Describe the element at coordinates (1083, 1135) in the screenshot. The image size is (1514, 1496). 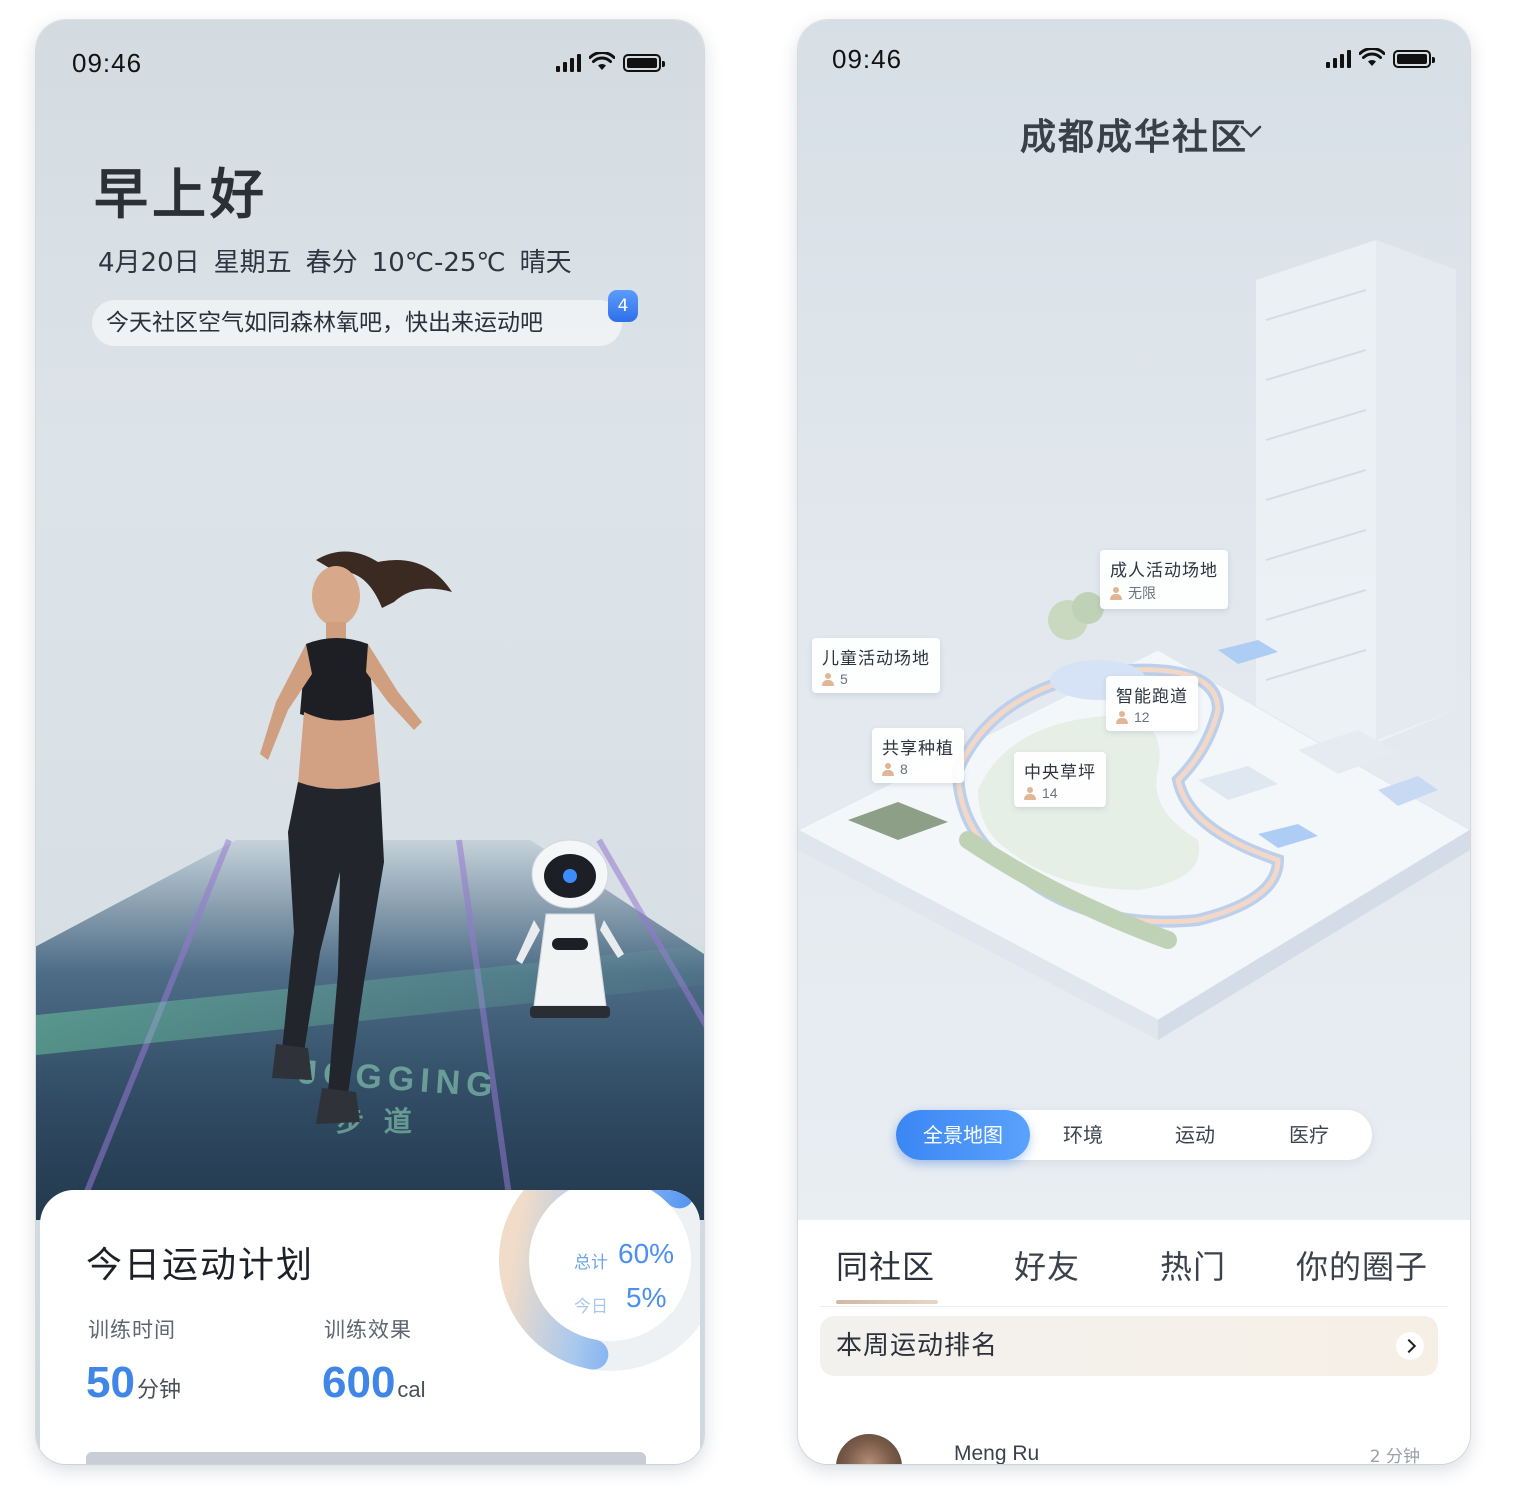
I see `segment-environment: 环境` at that location.